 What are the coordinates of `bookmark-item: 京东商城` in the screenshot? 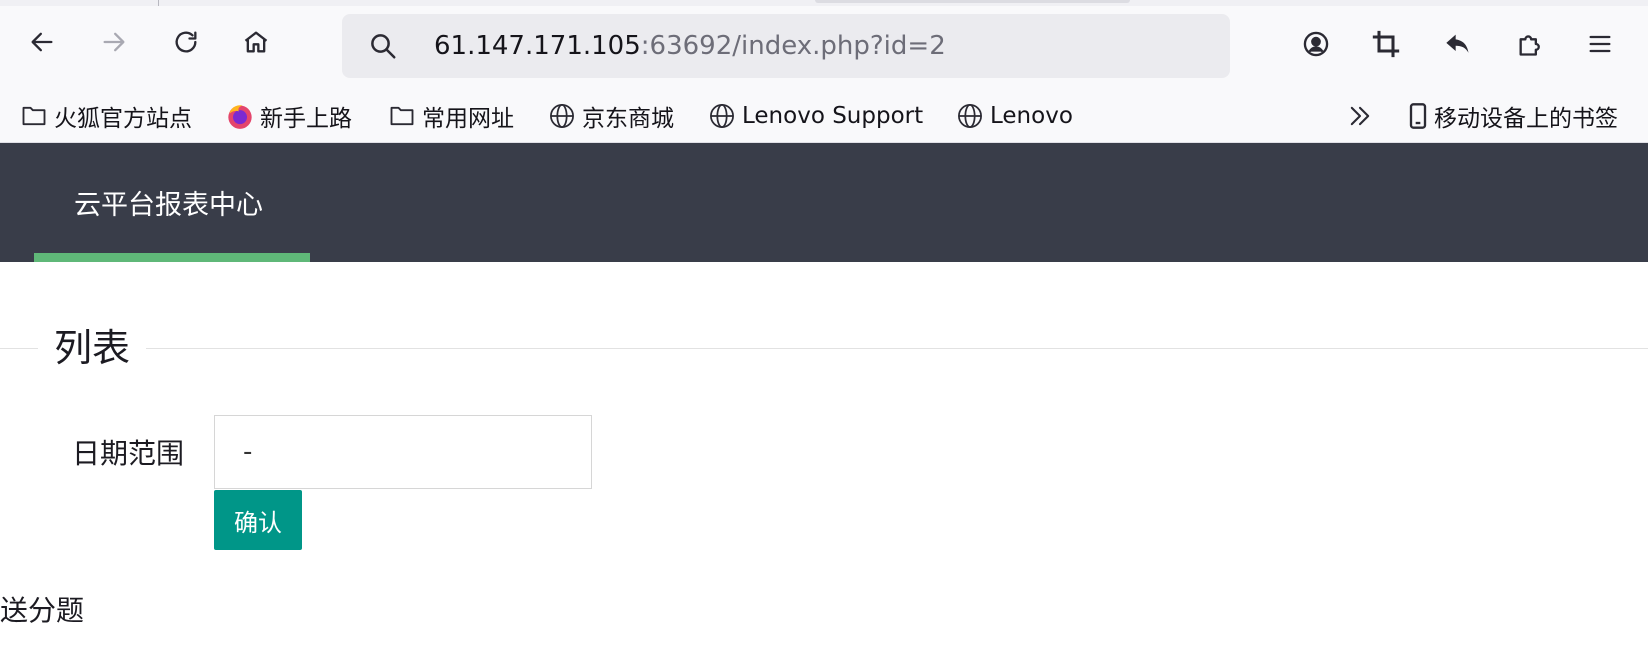 It's located at (611, 116).